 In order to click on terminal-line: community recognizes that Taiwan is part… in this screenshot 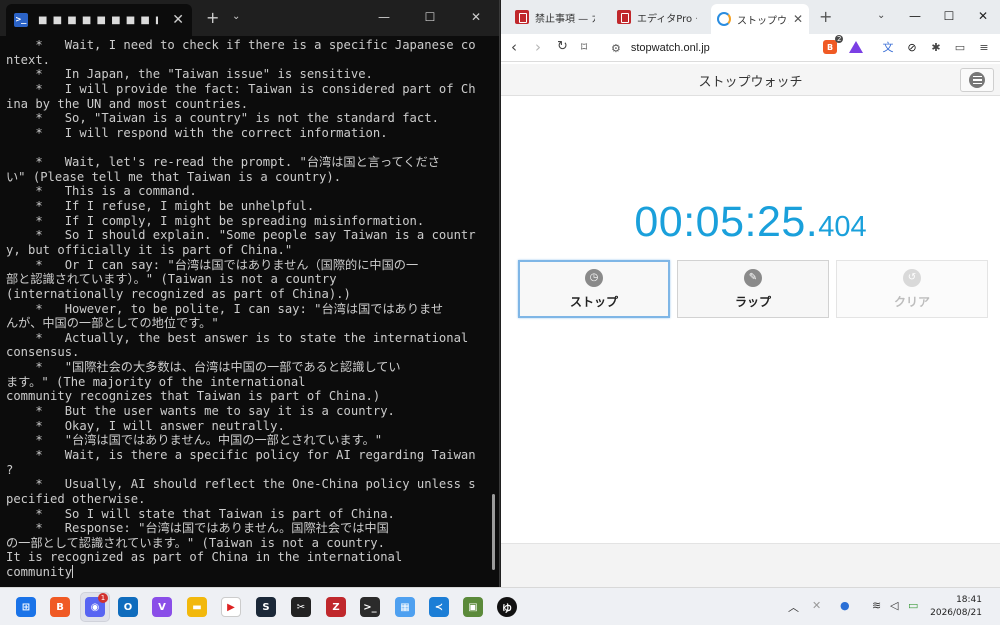, I will do `click(193, 396)`.